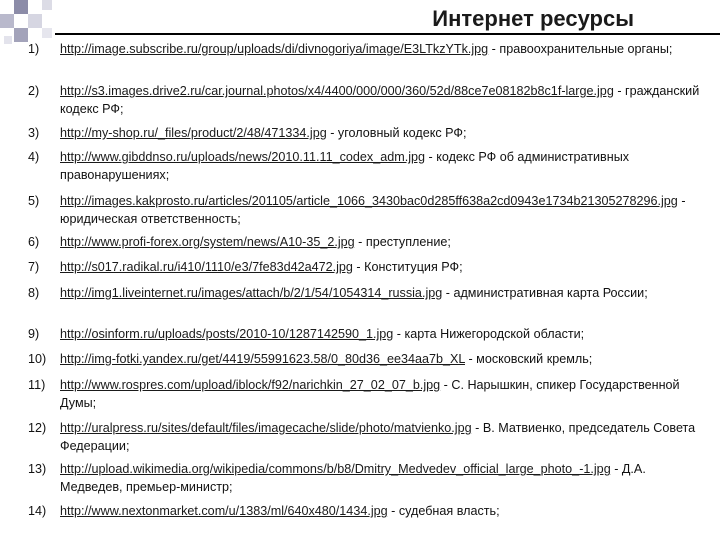 This screenshot has height=540, width=720. I want to click on item-number: 12), so click(37, 428).